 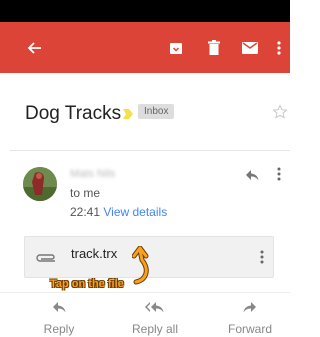 What do you see at coordinates (279, 176) in the screenshot?
I see `message-more-icon` at bounding box center [279, 176].